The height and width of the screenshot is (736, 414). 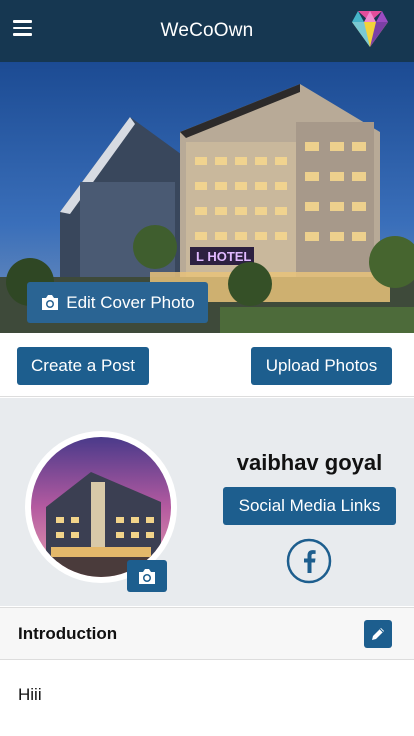 I want to click on edit-introduction-button, so click(x=378, y=634).